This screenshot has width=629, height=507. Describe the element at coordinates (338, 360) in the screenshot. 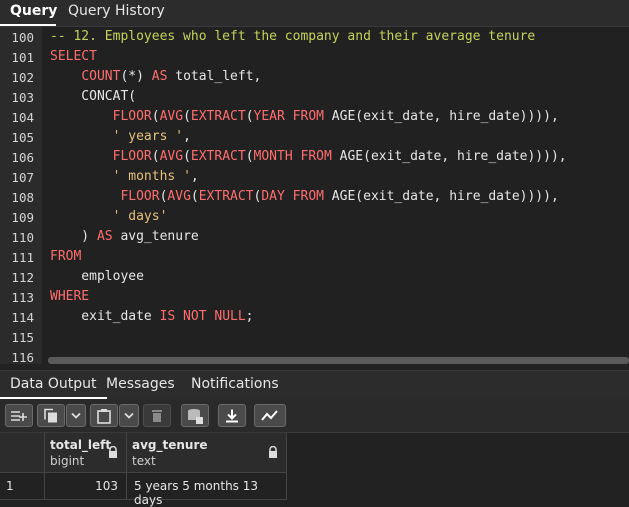

I see `horizontal-scrollbar` at that location.